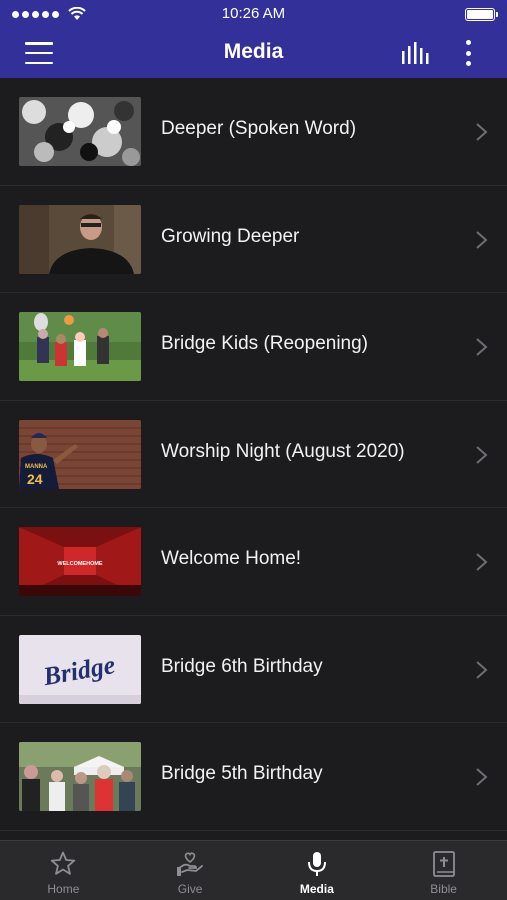 This screenshot has height=900, width=507. I want to click on media-thumbnail: WELCOMEHOME, so click(80, 561).